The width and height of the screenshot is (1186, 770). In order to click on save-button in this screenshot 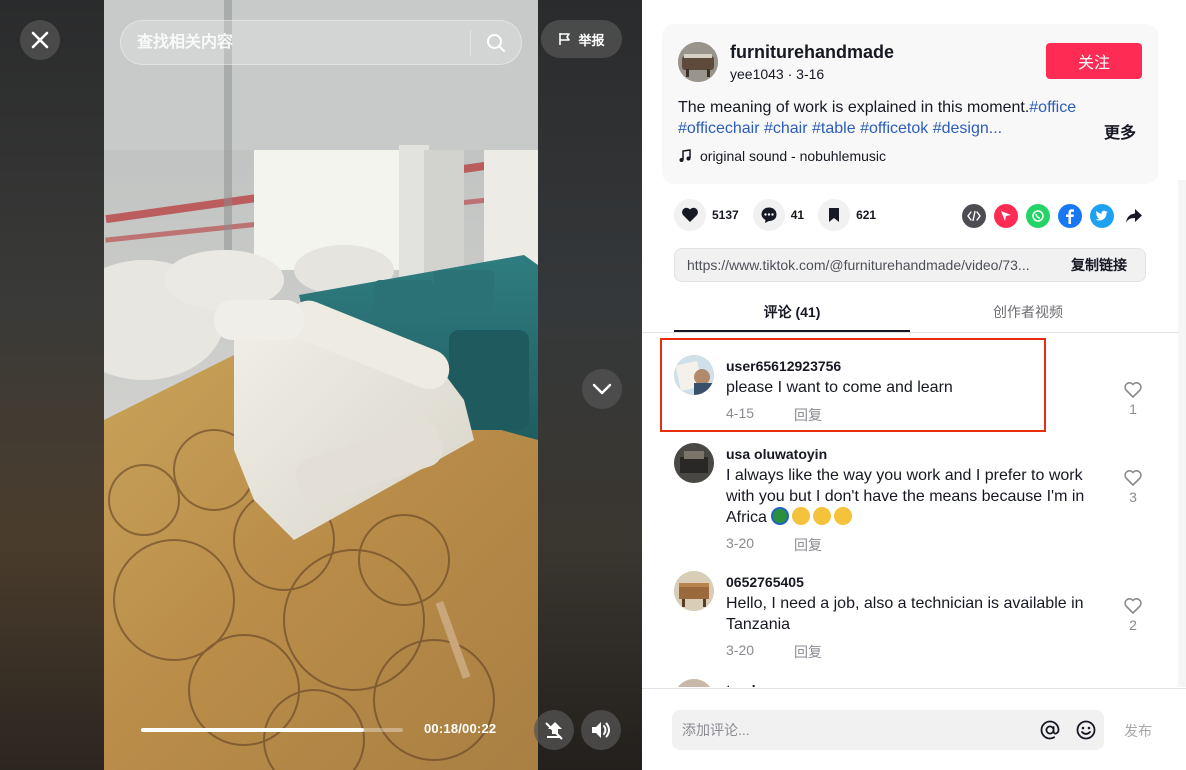, I will do `click(834, 215)`.